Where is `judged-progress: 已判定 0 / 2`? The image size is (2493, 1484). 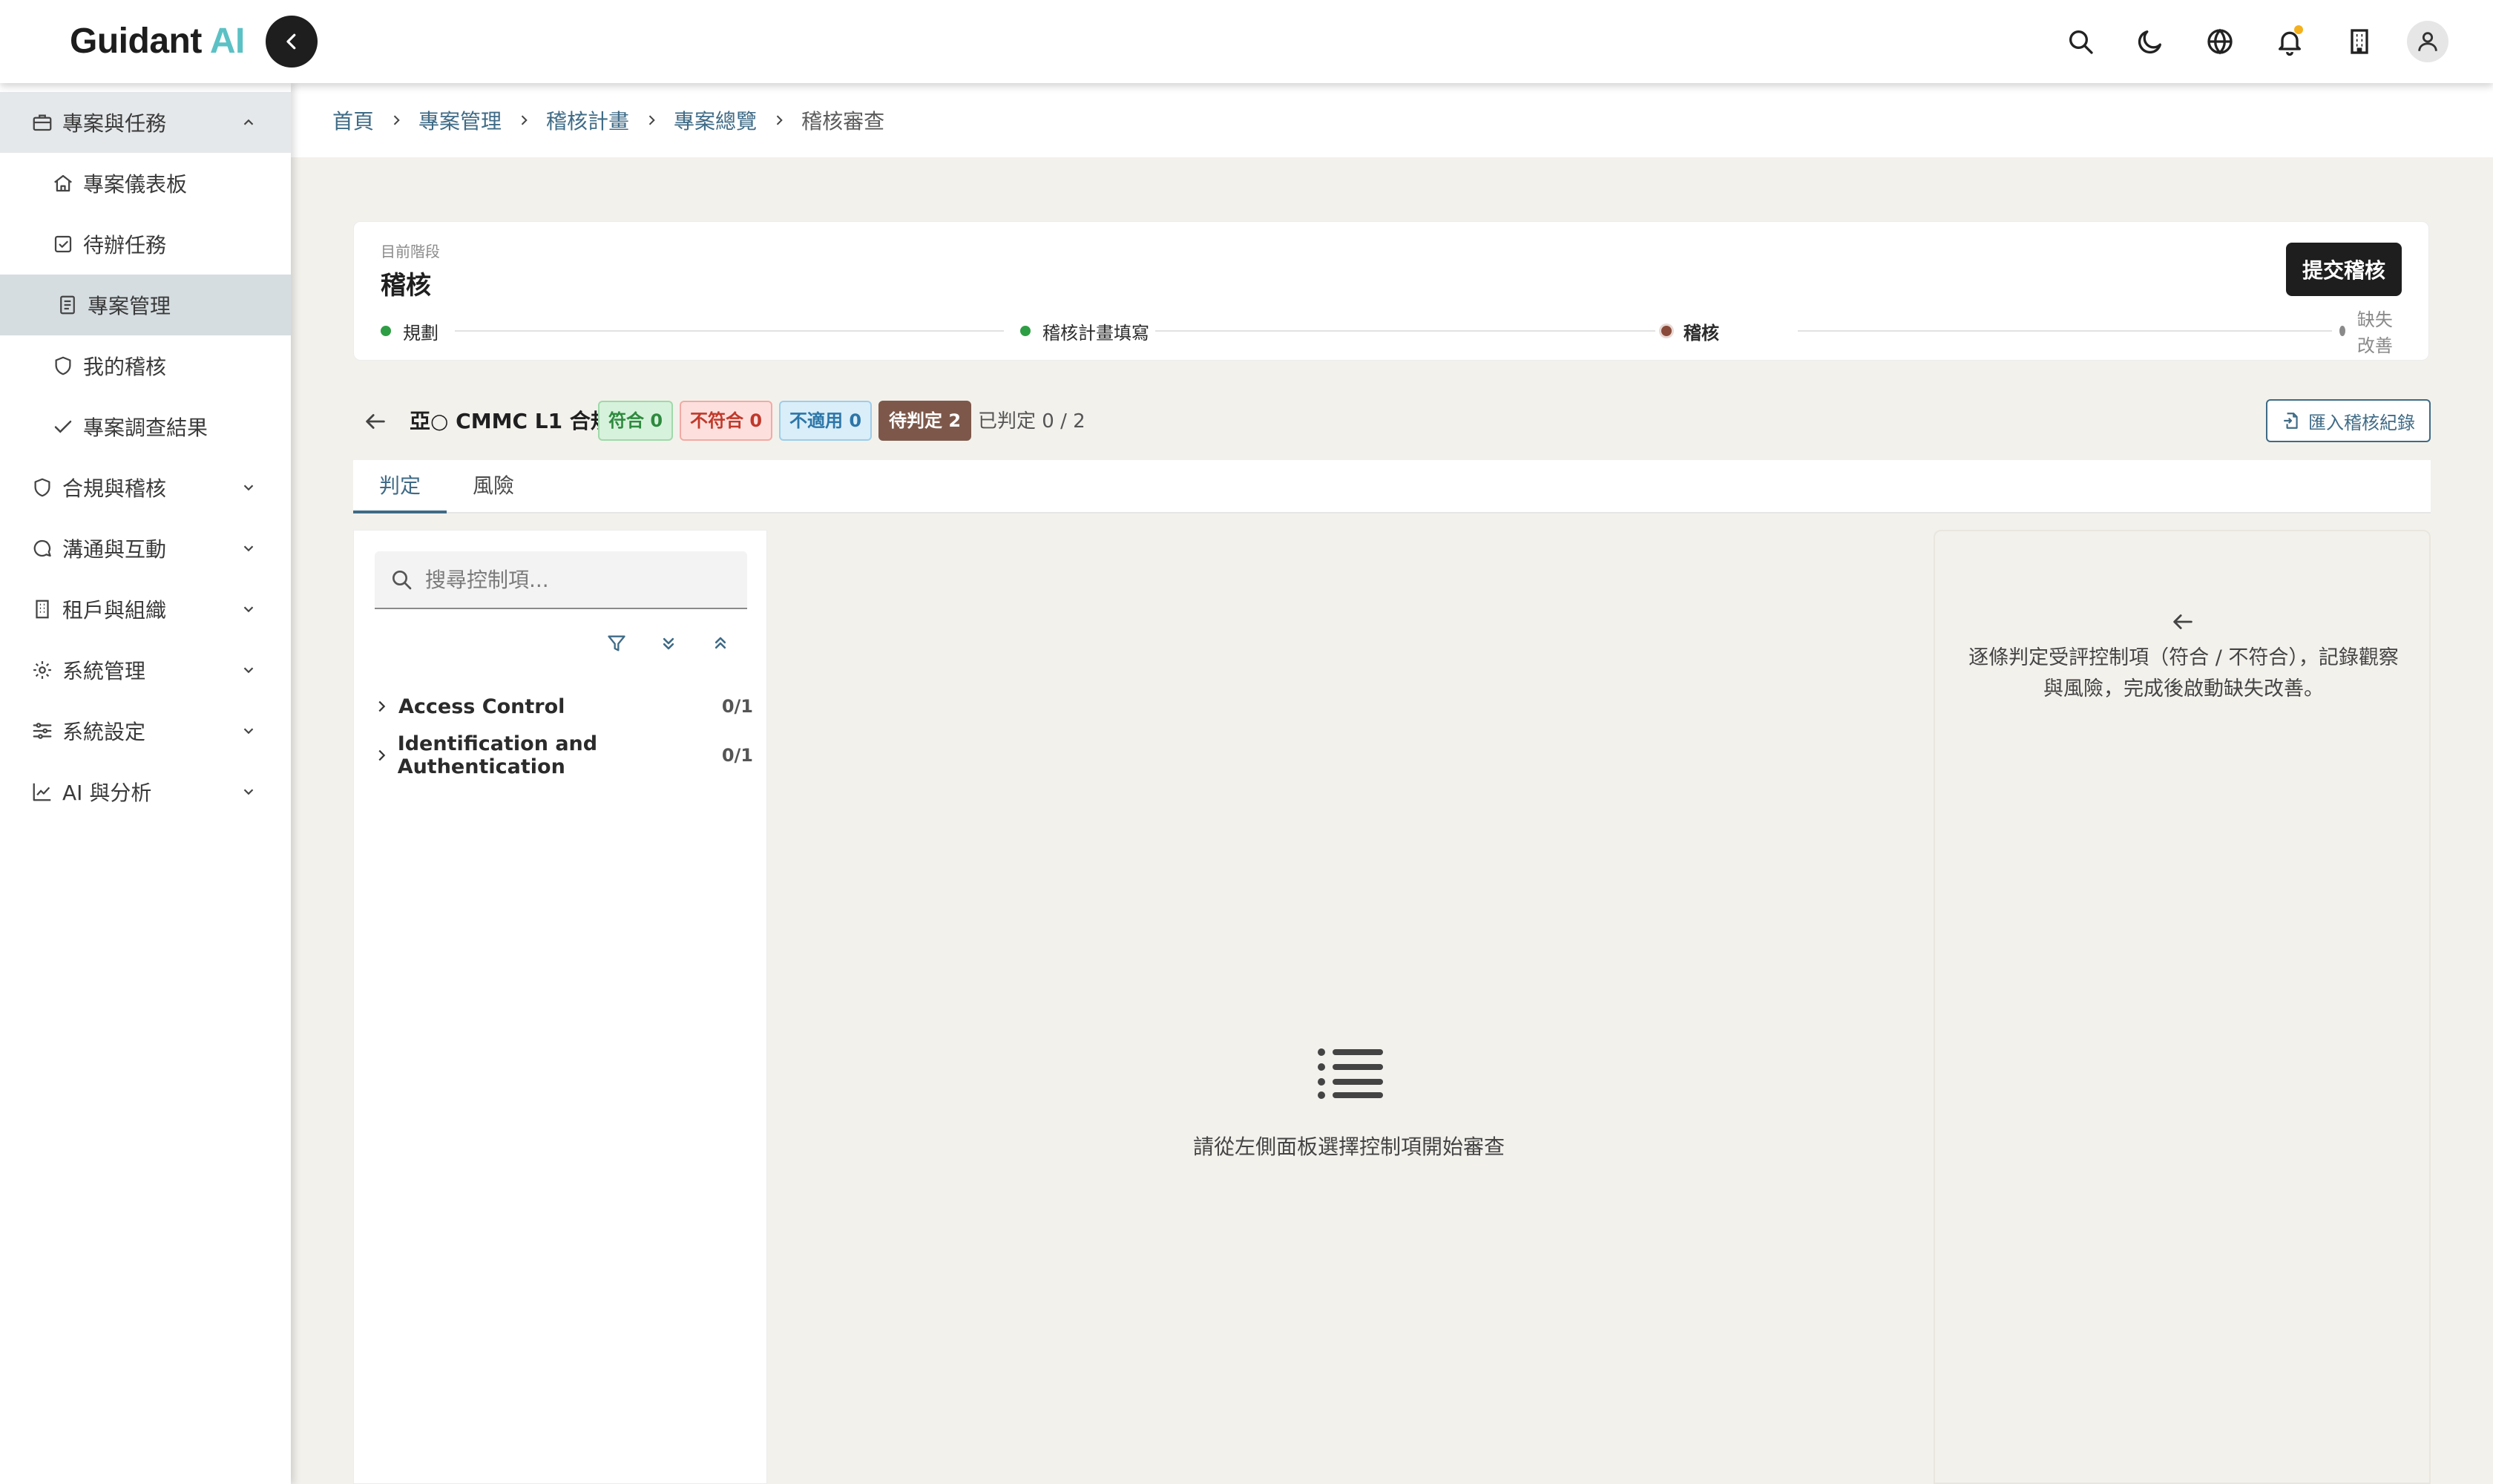 judged-progress: 已判定 0 / 2 is located at coordinates (1031, 421).